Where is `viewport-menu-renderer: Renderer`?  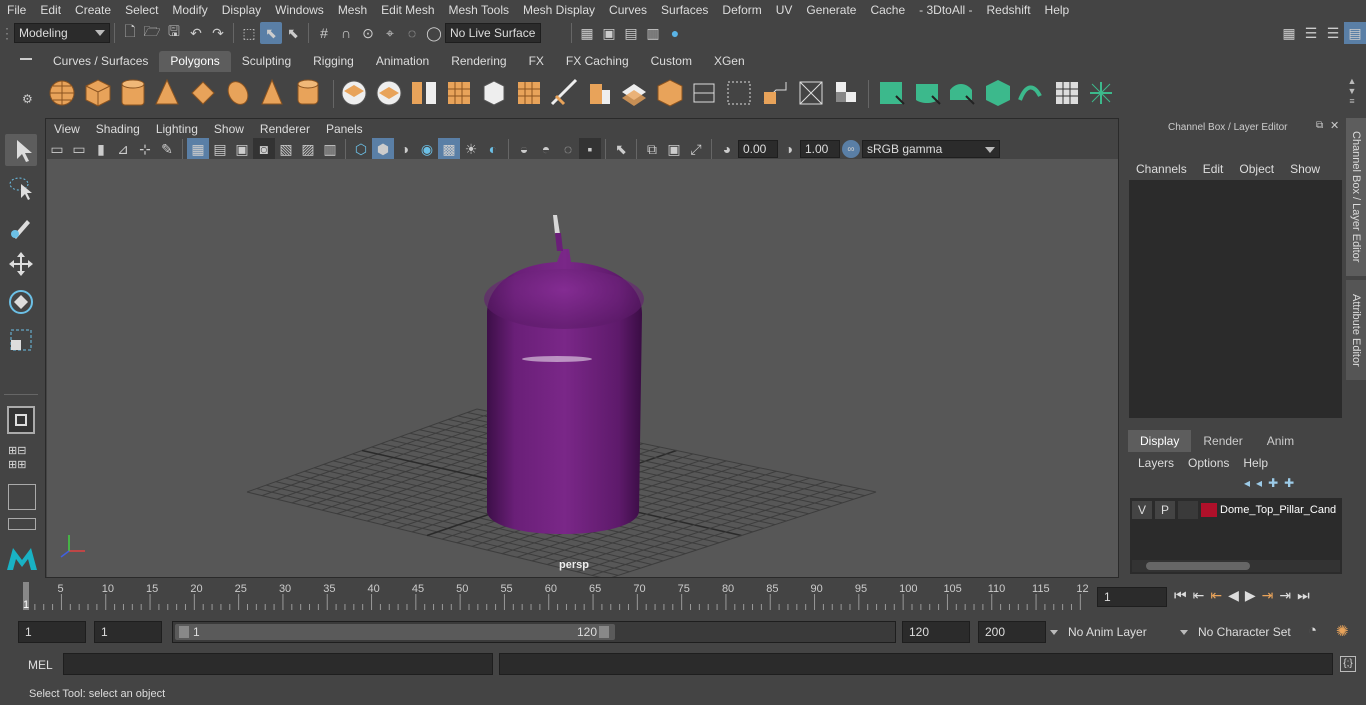 viewport-menu-renderer: Renderer is located at coordinates (285, 129).